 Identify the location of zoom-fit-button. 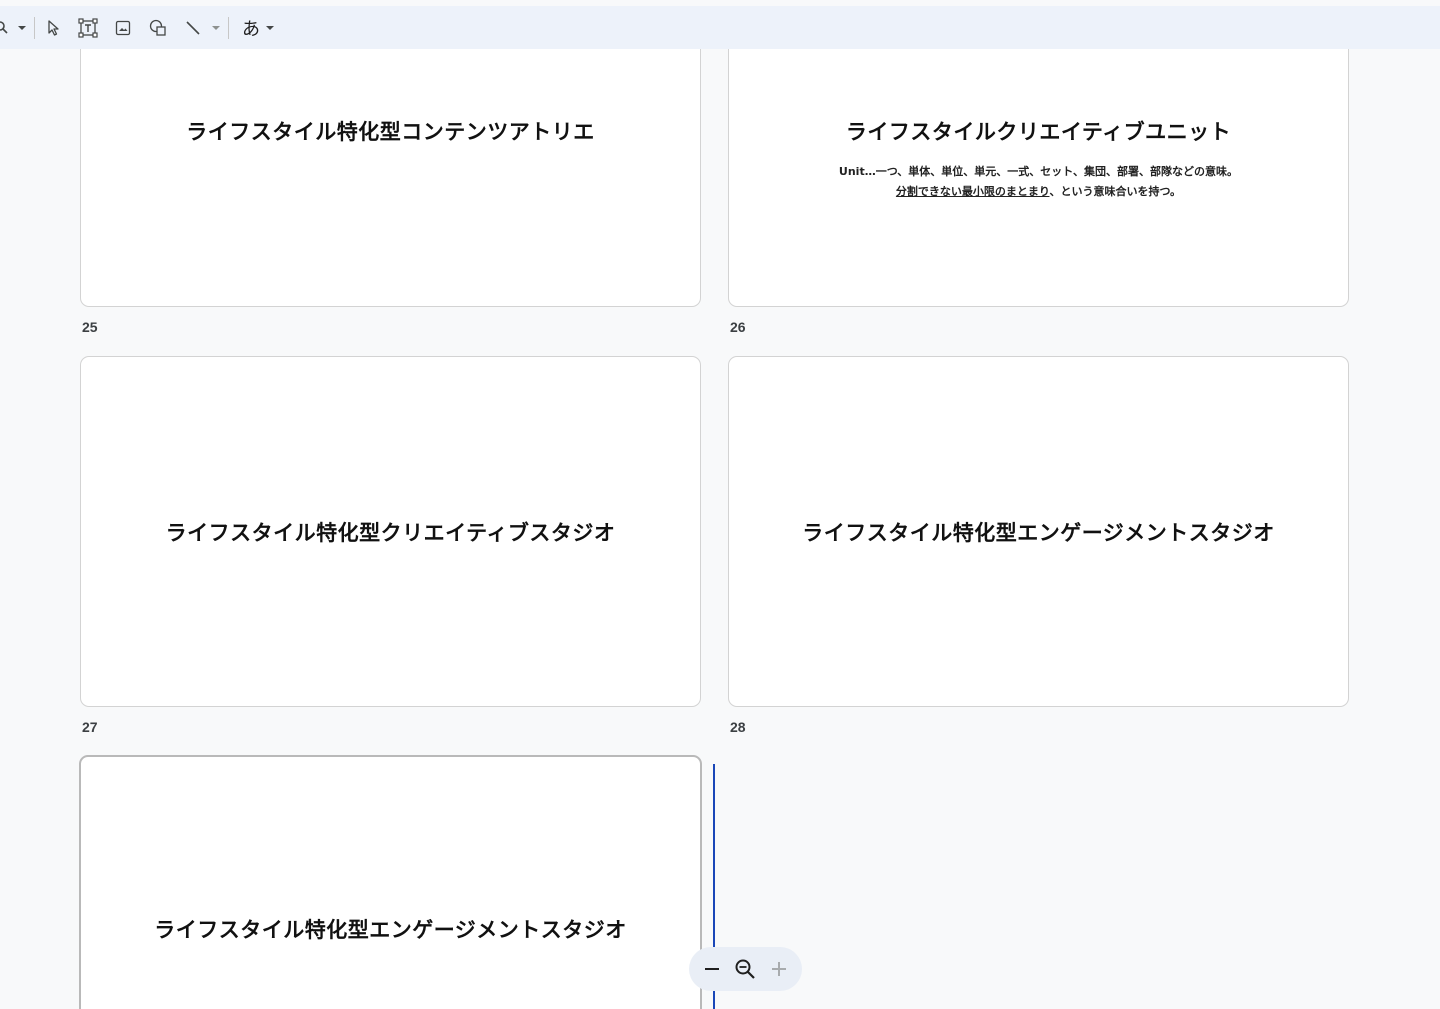
(745, 969).